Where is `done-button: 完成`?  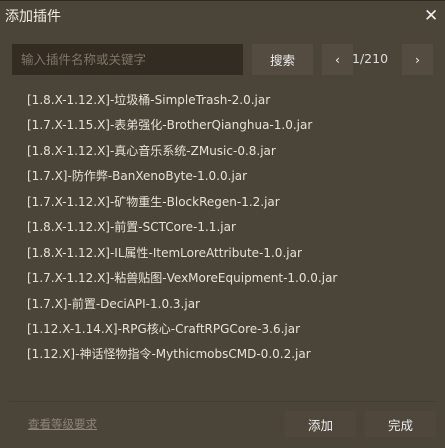 done-button: 完成 is located at coordinates (400, 424).